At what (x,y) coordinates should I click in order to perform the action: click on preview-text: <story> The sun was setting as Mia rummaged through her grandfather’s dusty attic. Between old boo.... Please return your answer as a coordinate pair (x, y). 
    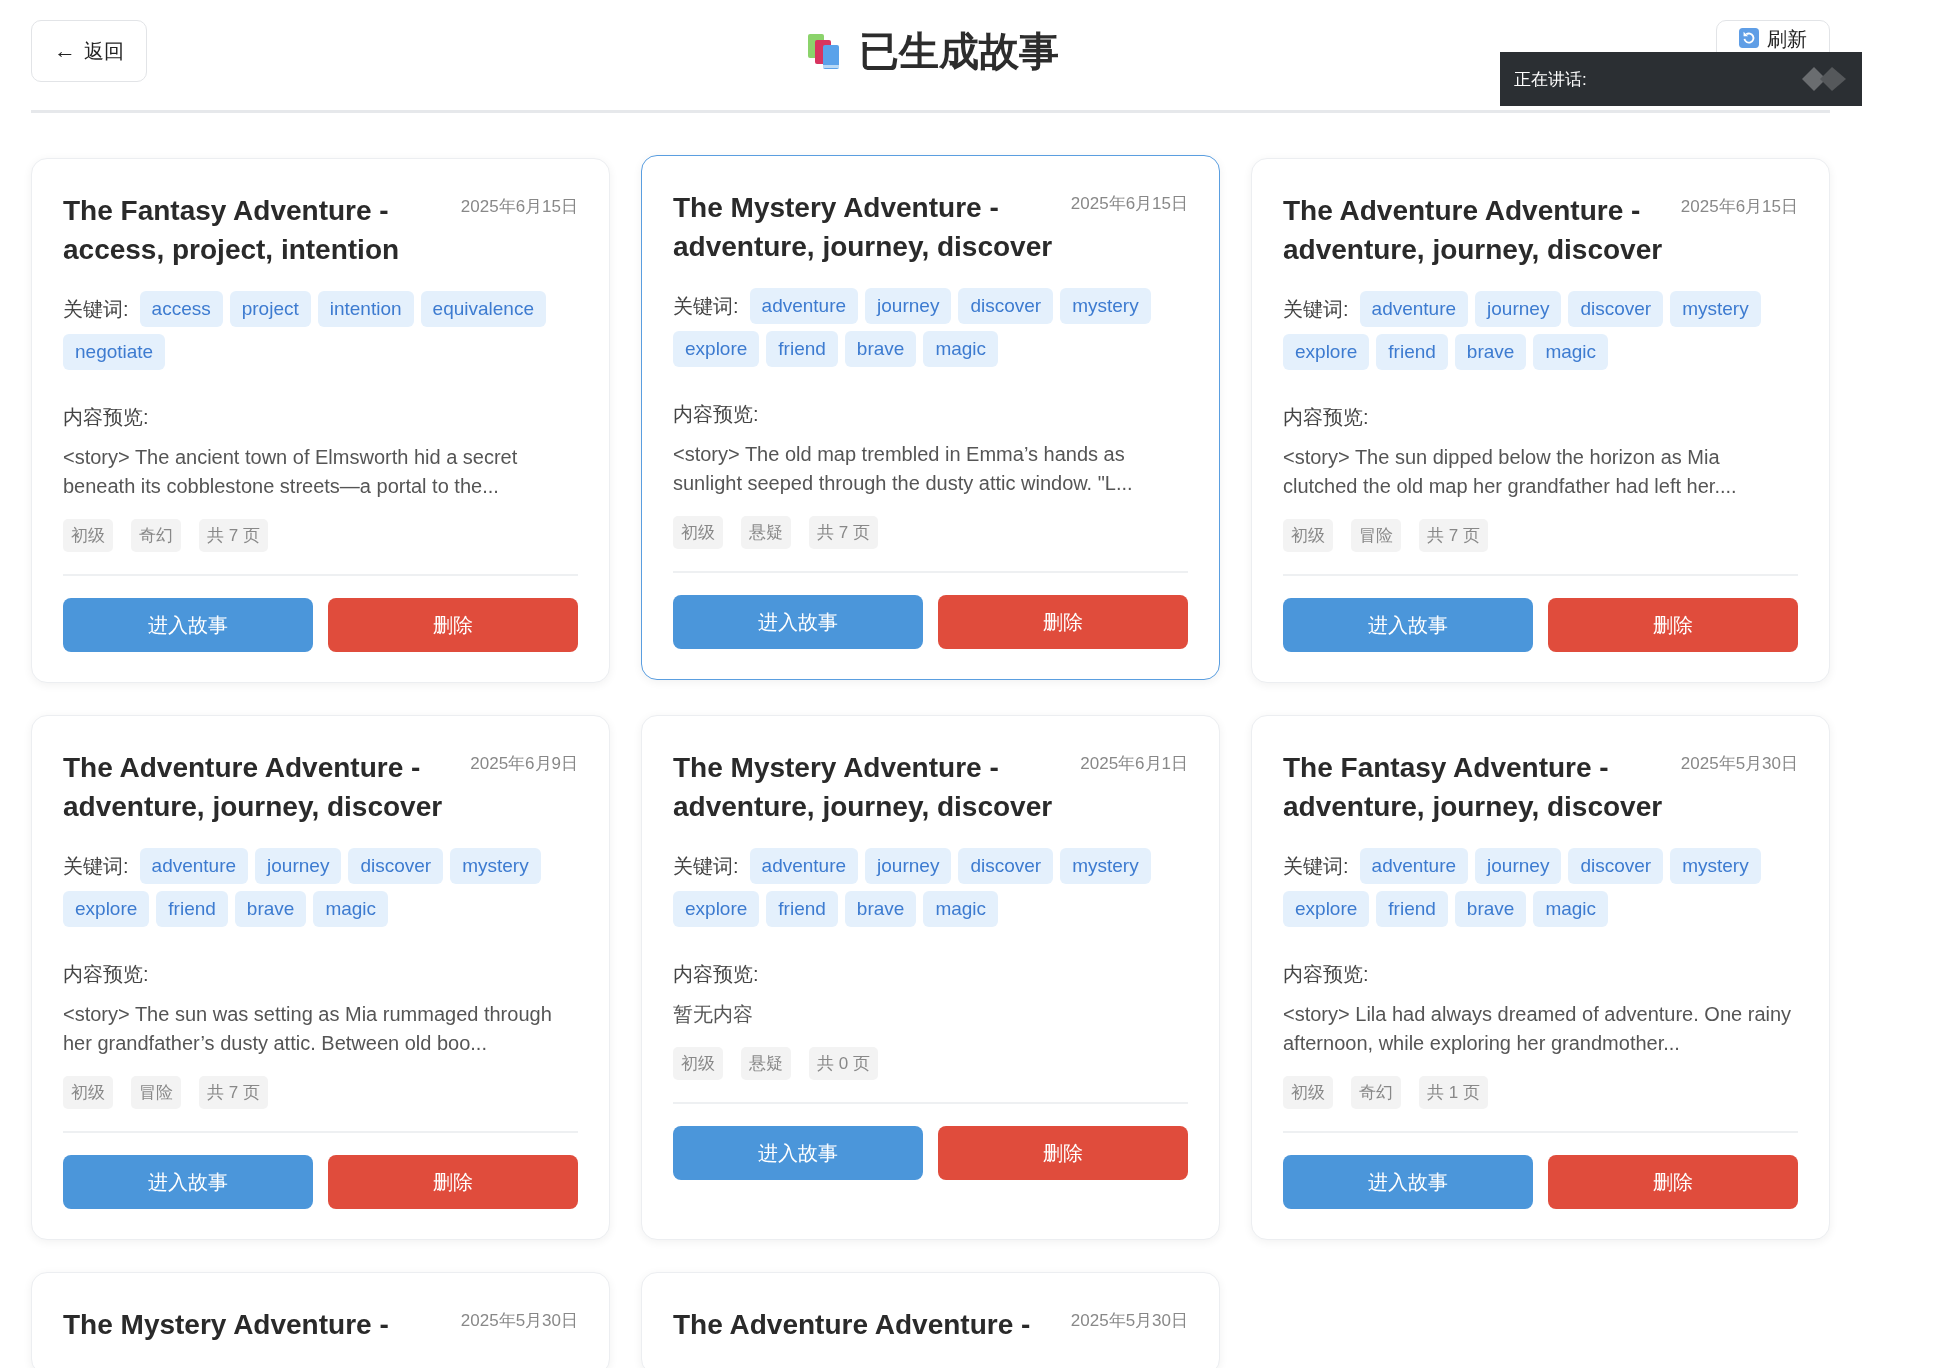
    Looking at the image, I should click on (308, 1029).